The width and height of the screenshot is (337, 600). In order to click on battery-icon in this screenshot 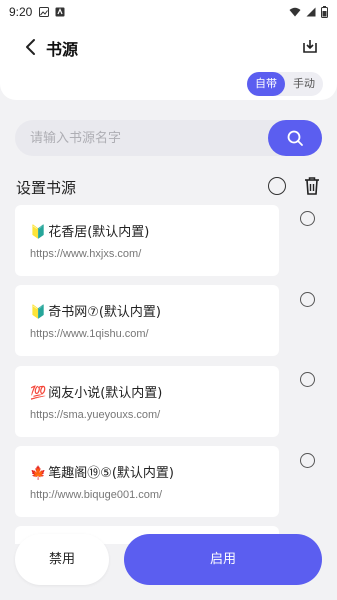, I will do `click(324, 12)`.